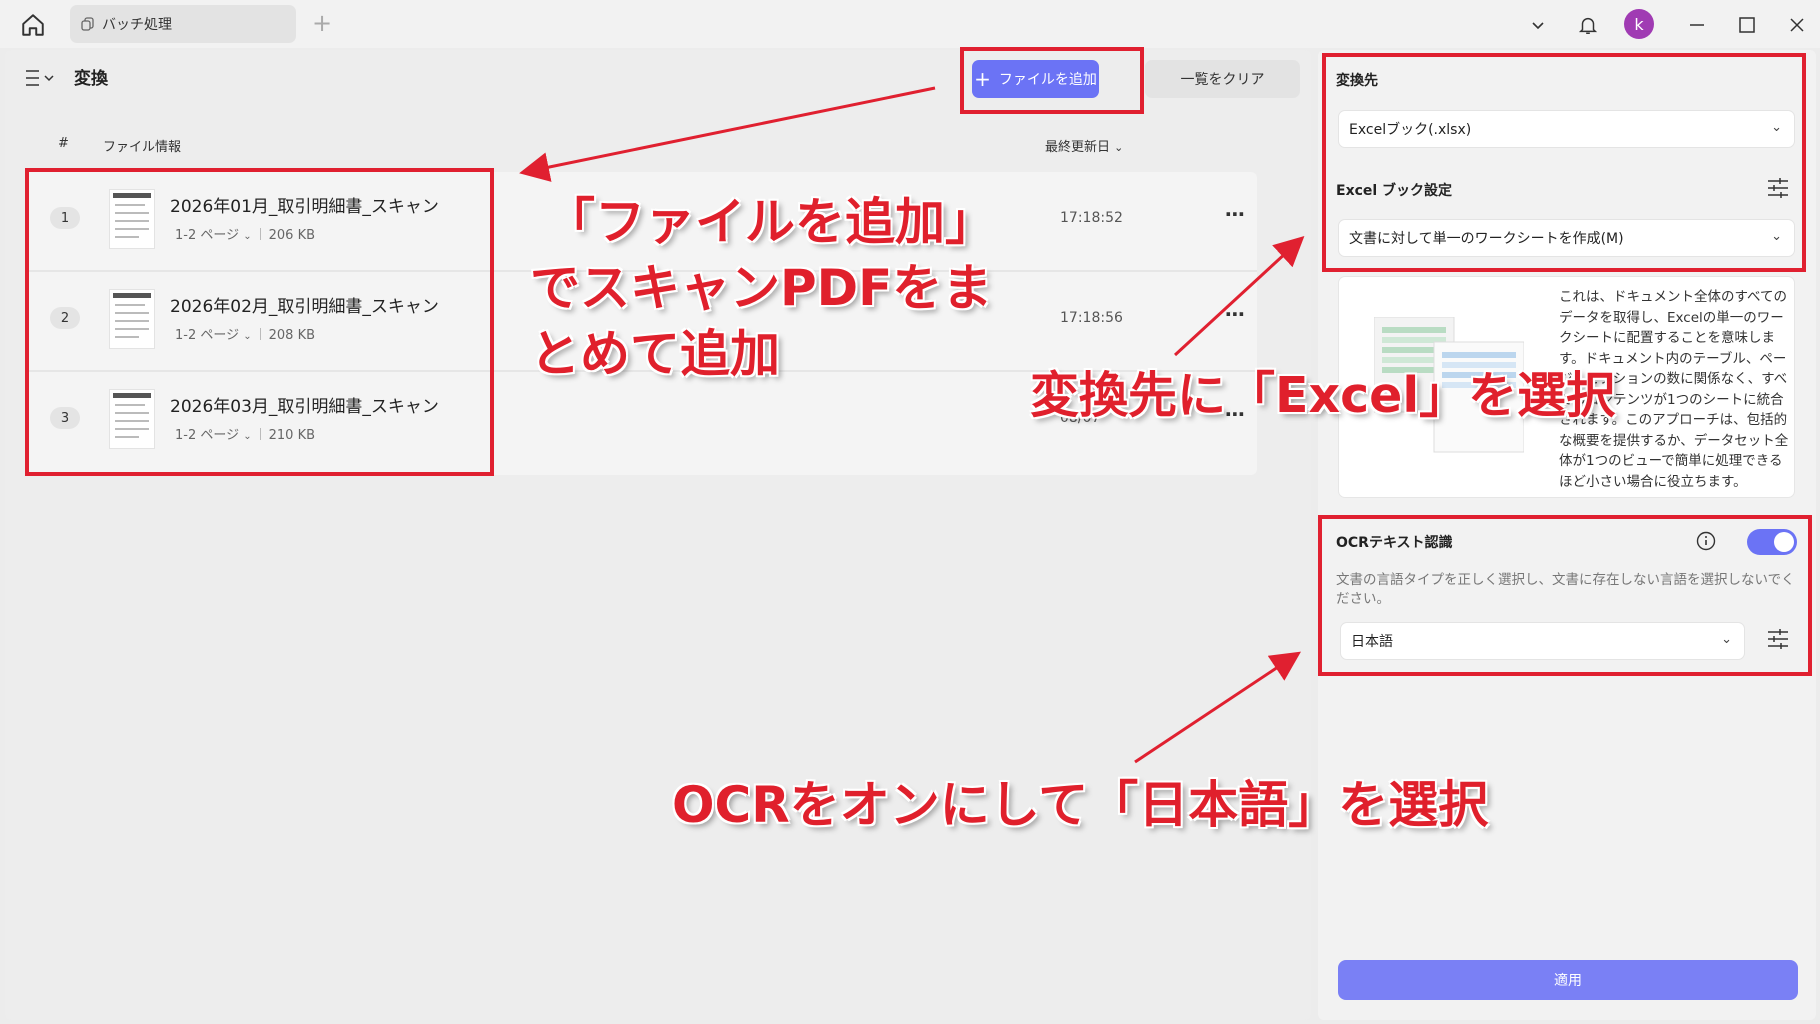  What do you see at coordinates (87, 24) in the screenshot?
I see `copy-icon` at bounding box center [87, 24].